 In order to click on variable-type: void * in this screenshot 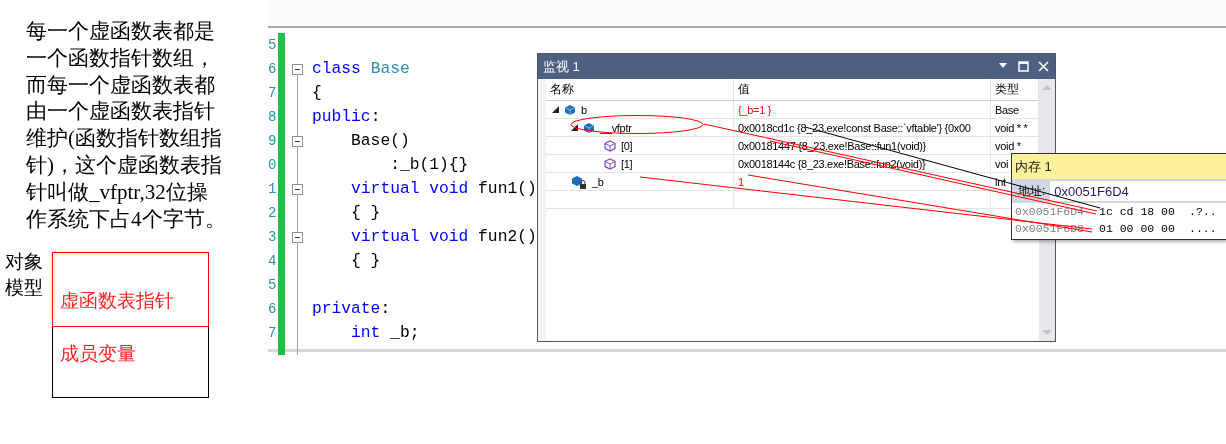, I will do `click(1008, 145)`.